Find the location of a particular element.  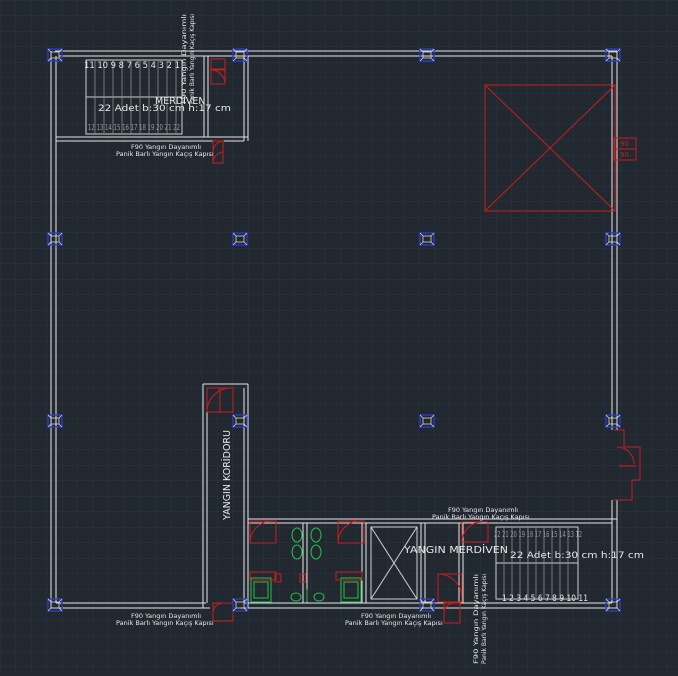

fire-corridor-label: YANGIN KORİDORU is located at coordinates (227, 475).